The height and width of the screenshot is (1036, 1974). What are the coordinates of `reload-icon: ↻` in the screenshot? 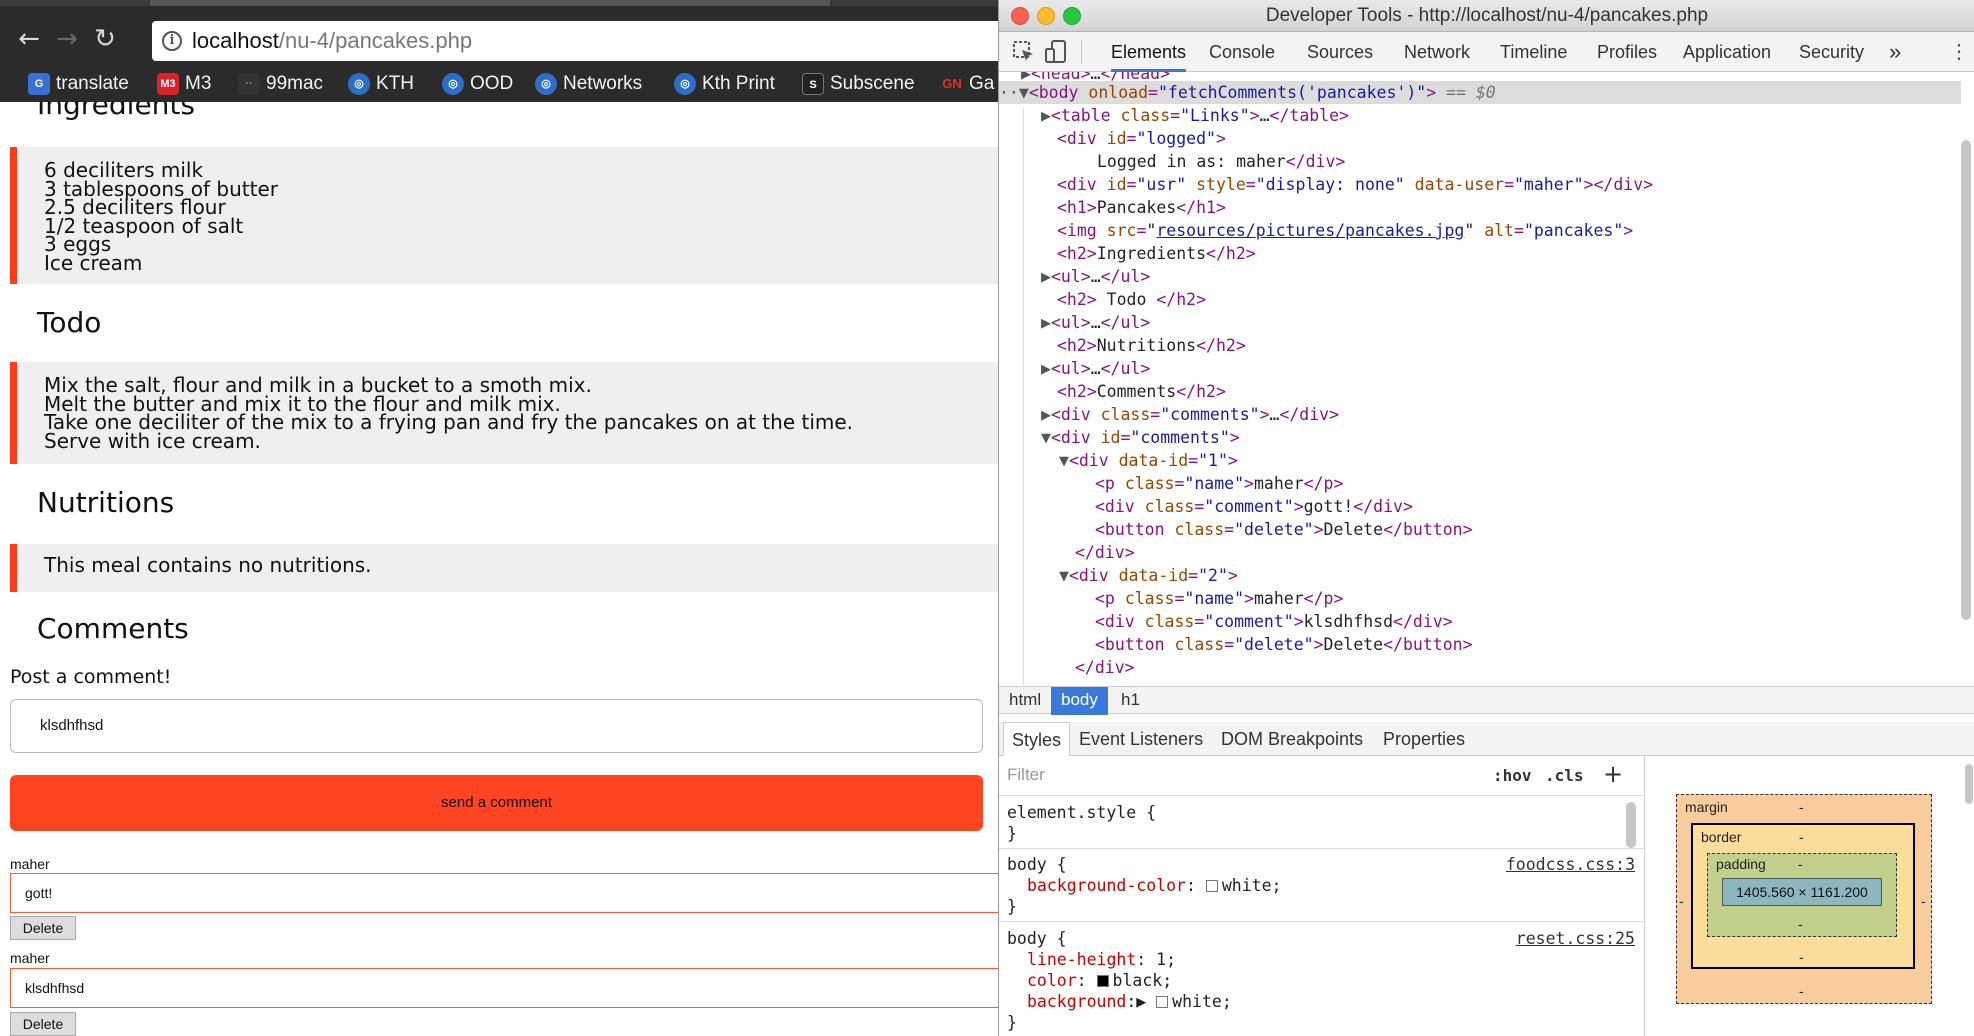 It's located at (105, 39).